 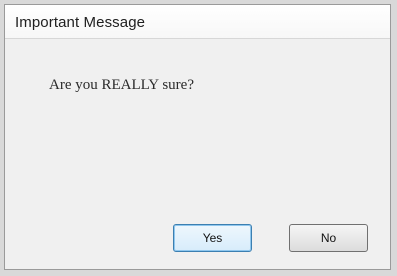 I want to click on title-bar: Important Message, so click(x=197, y=22).